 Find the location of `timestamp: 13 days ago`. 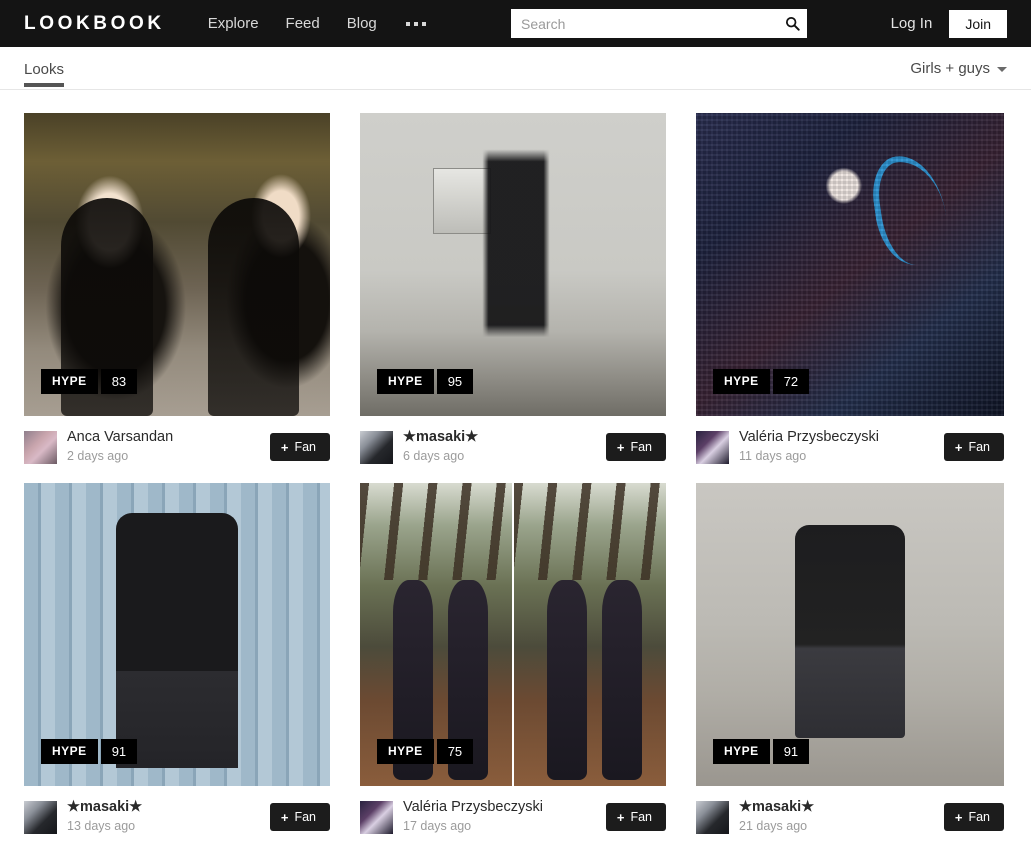

timestamp: 13 days ago is located at coordinates (101, 826).